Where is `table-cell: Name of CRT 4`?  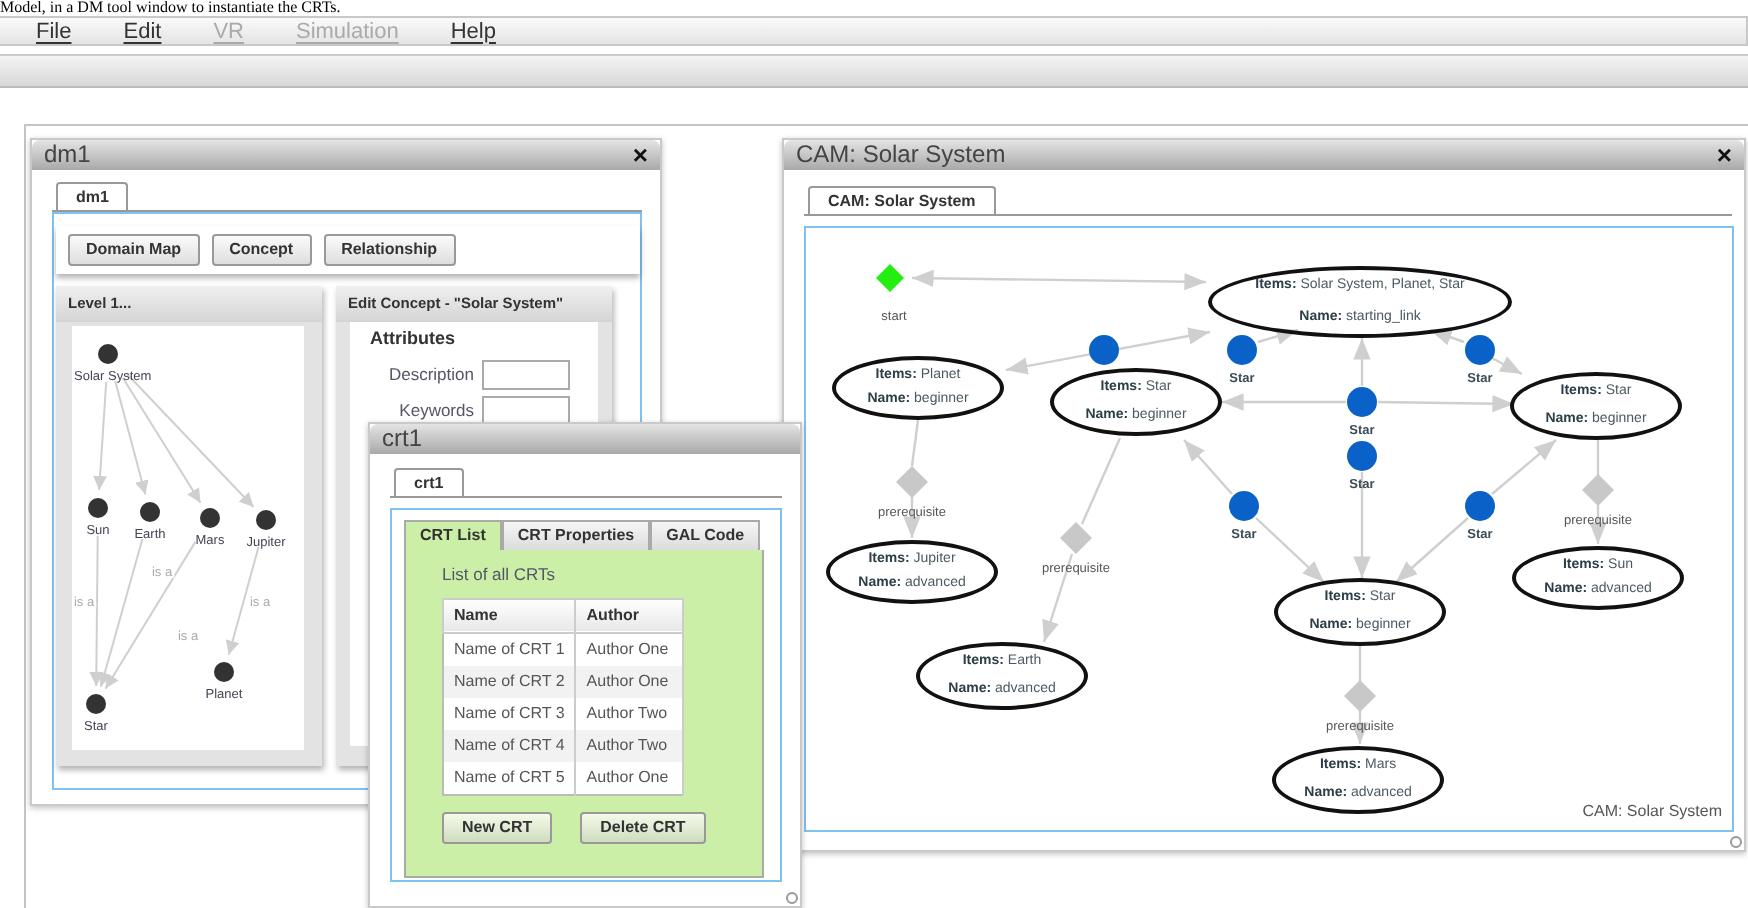 table-cell: Name of CRT 4 is located at coordinates (509, 745).